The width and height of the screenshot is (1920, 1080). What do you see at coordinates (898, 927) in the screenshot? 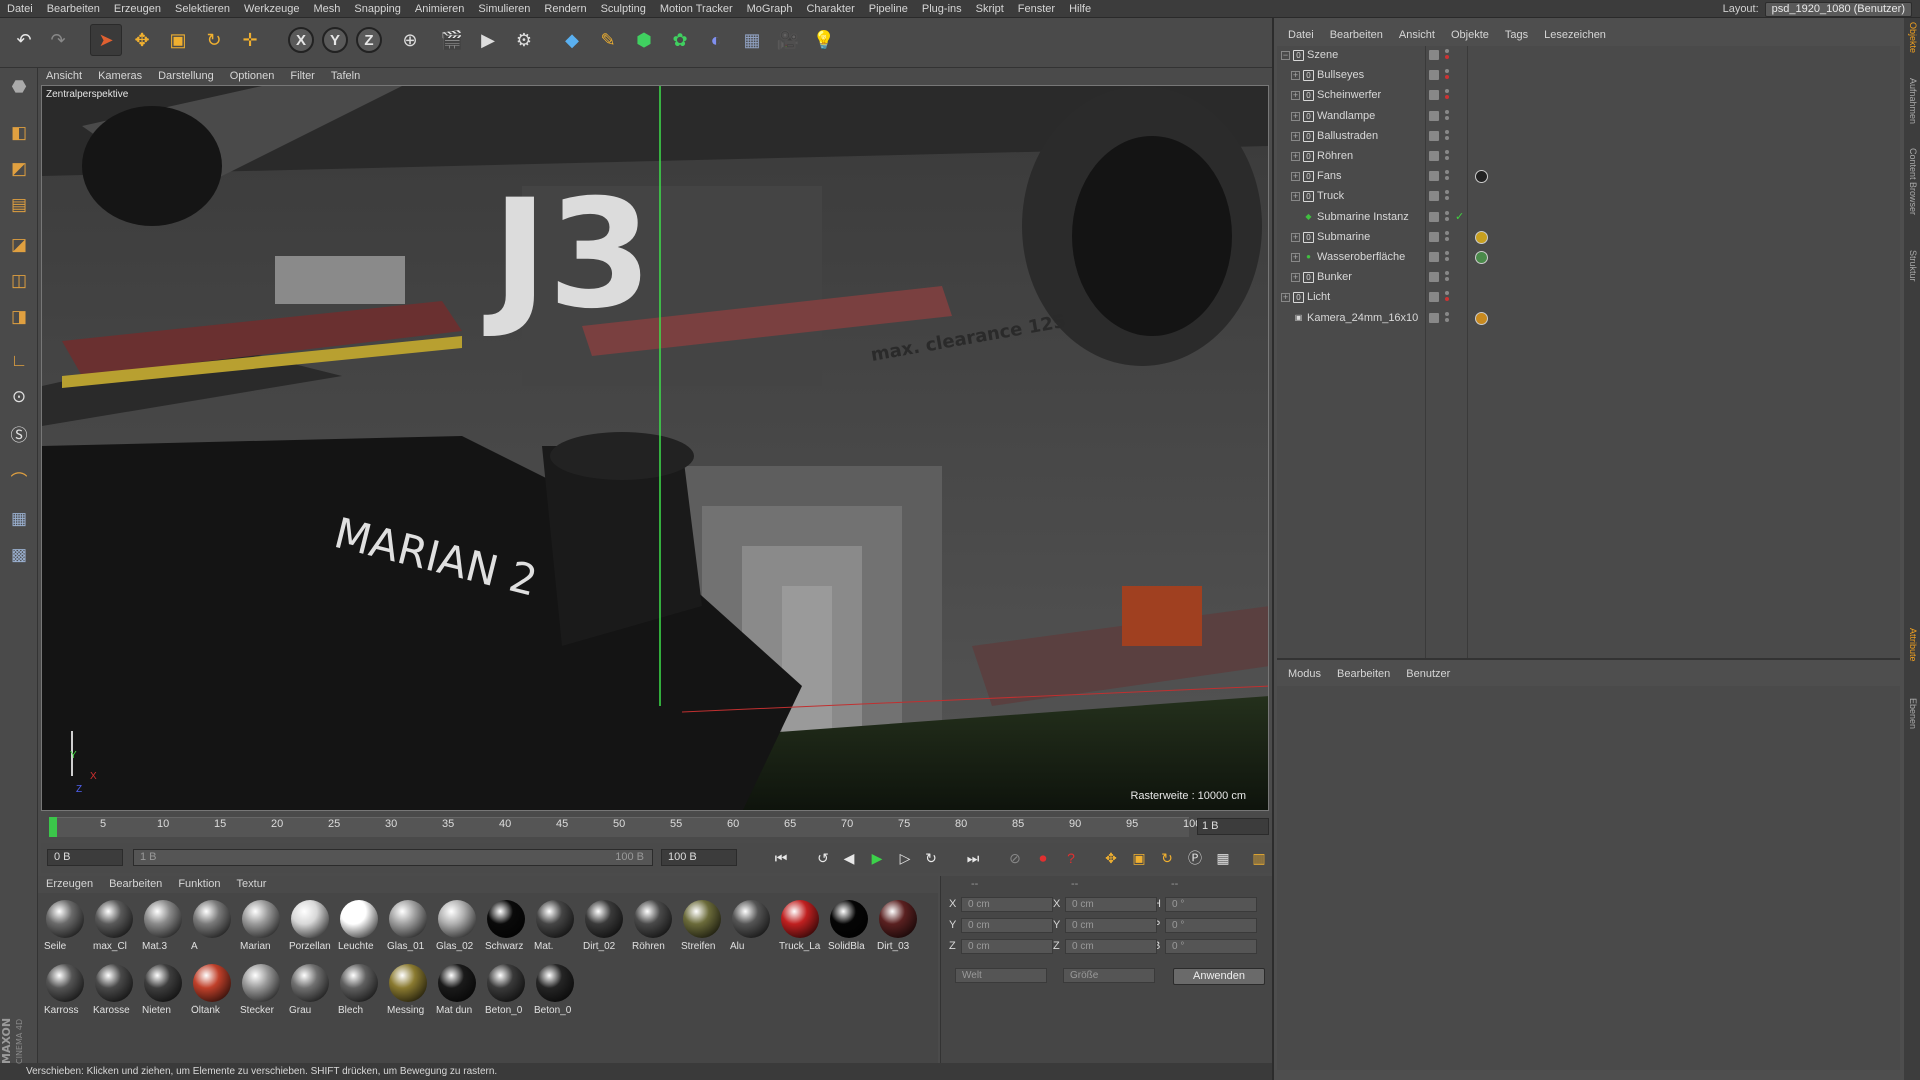
I see `material-swatch: Dirt_03` at bounding box center [898, 927].